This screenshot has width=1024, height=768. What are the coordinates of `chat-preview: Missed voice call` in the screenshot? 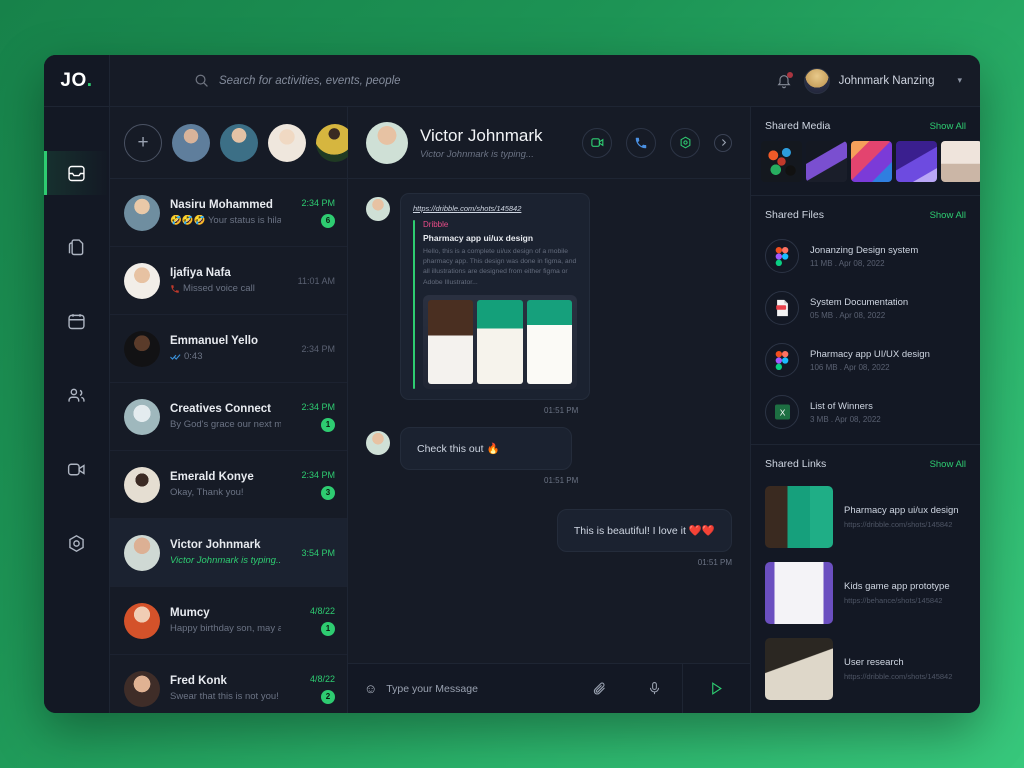 It's located at (219, 288).